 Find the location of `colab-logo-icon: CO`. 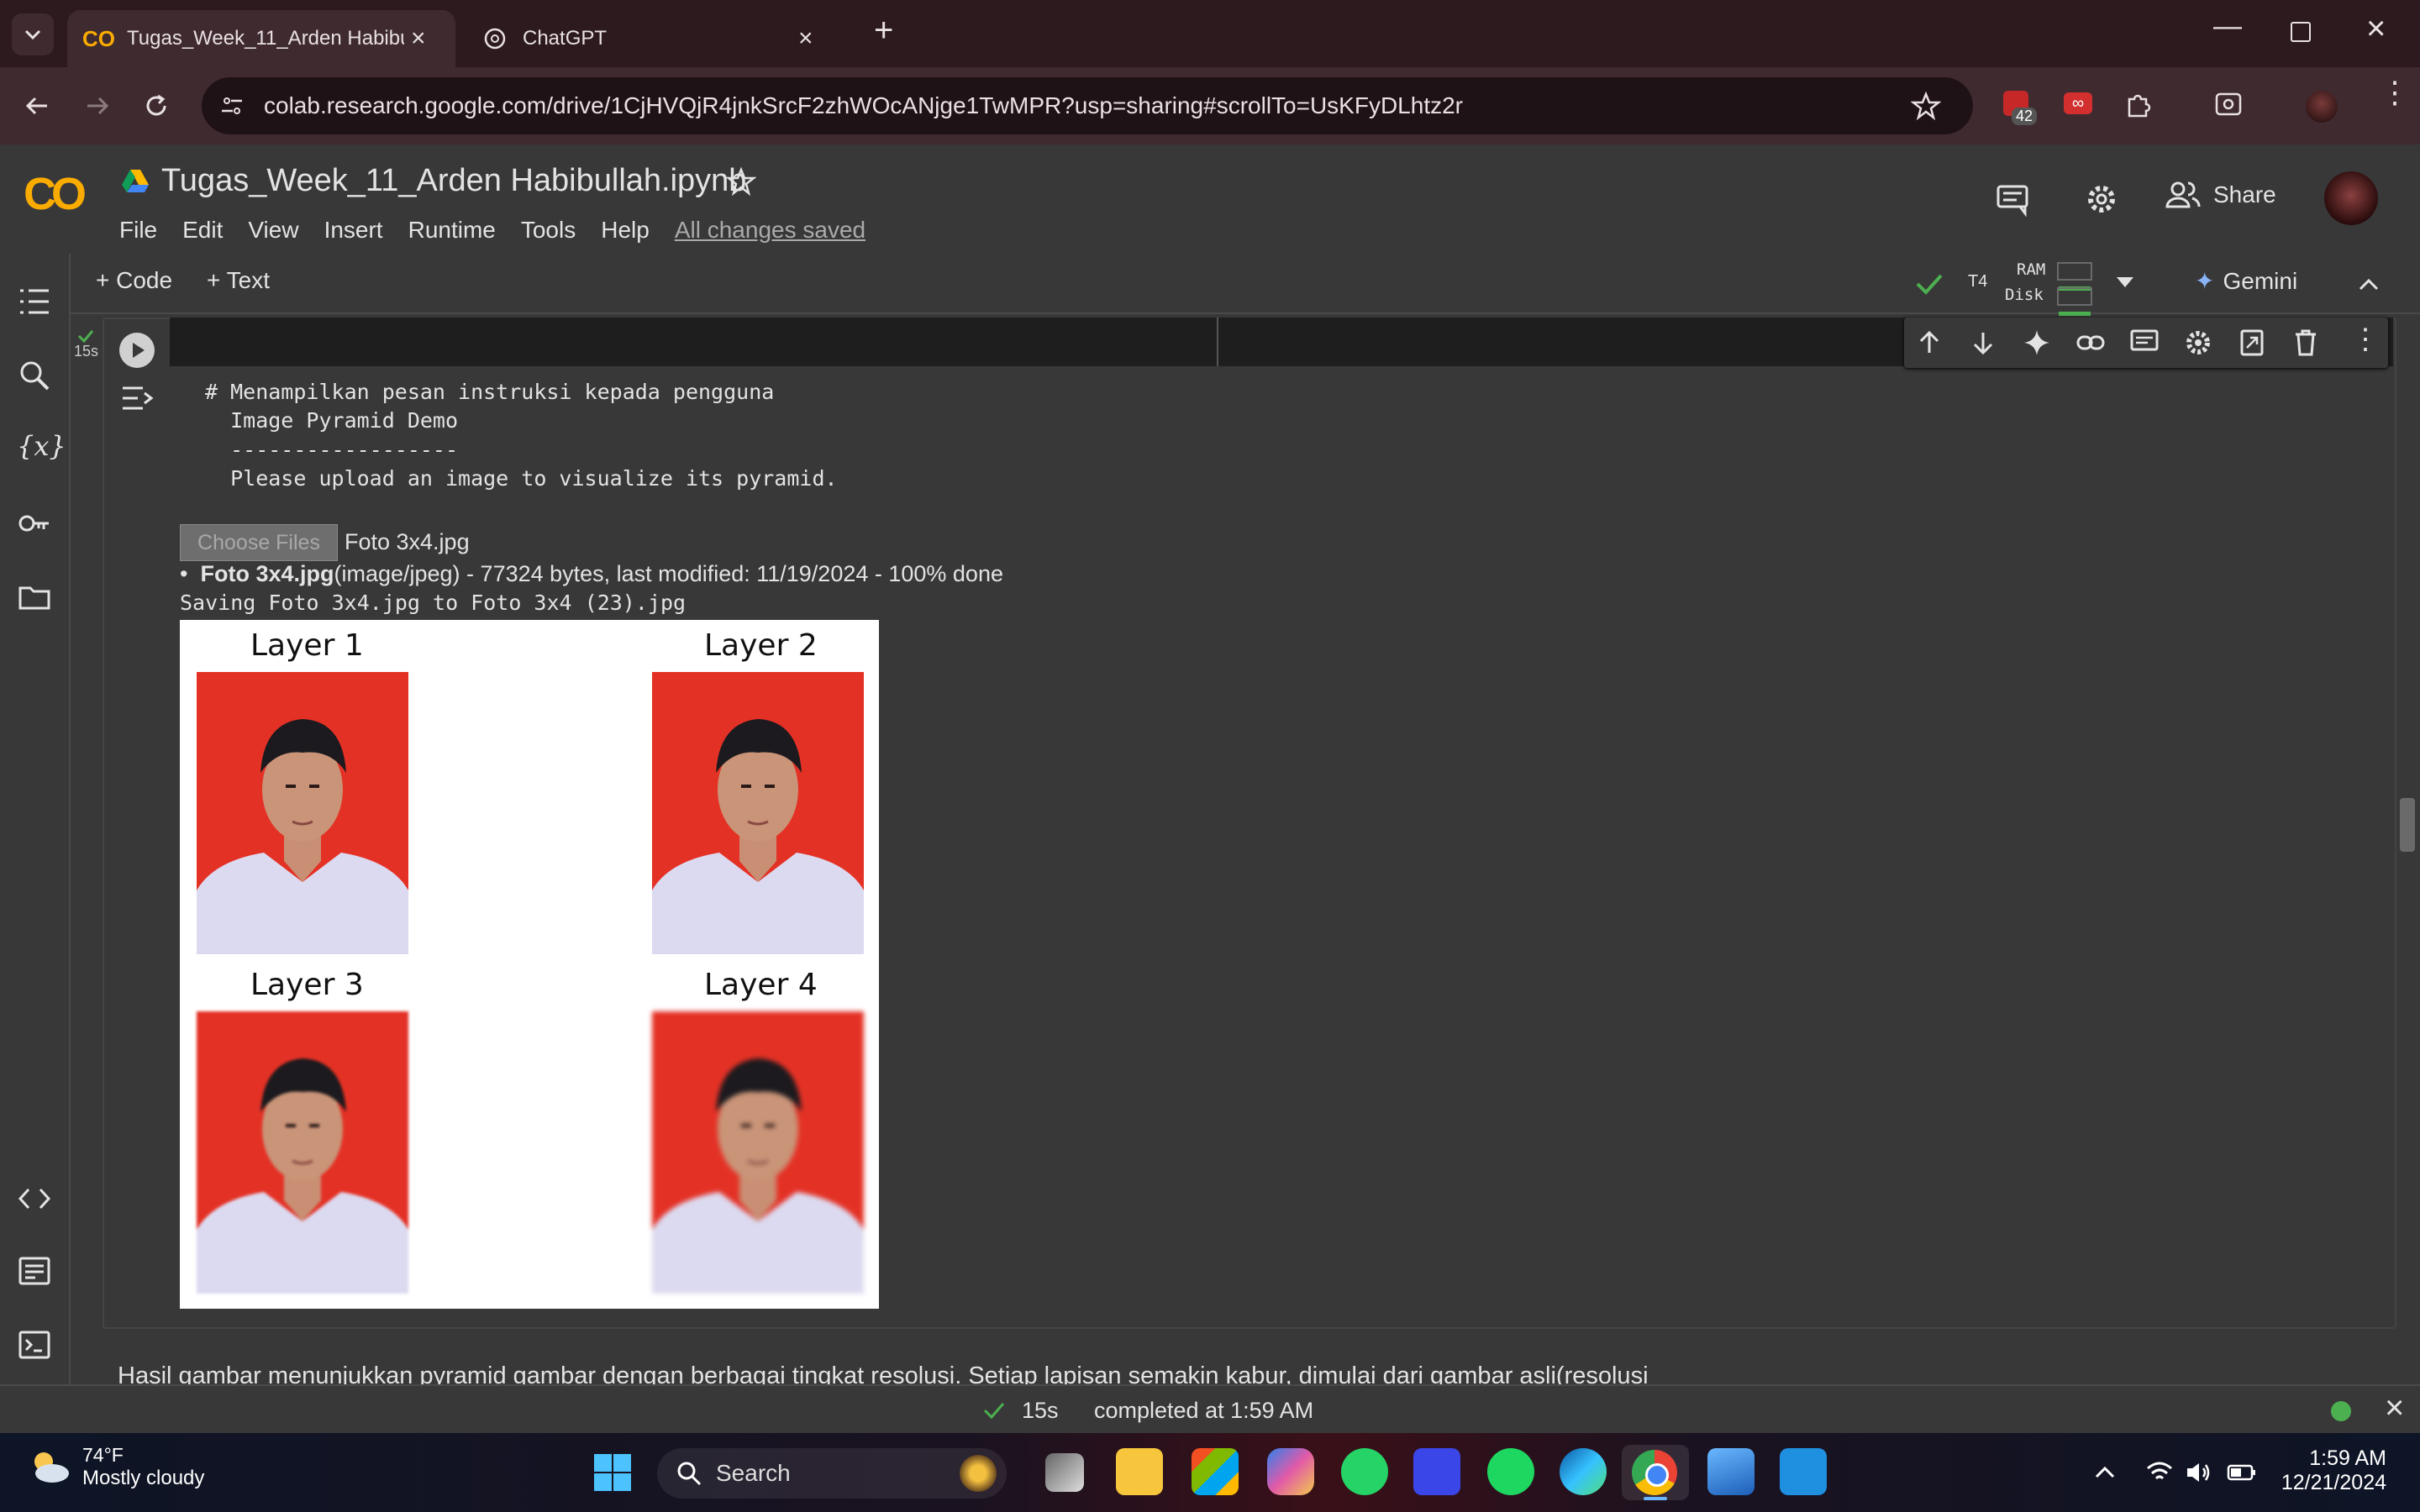

colab-logo-icon: CO is located at coordinates (55, 194).